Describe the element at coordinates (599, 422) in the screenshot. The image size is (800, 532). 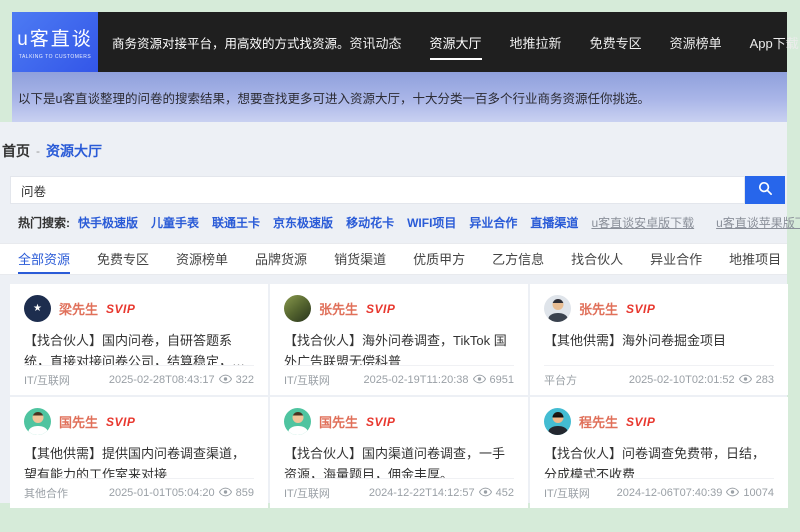
I see `member-name: 程先生` at that location.